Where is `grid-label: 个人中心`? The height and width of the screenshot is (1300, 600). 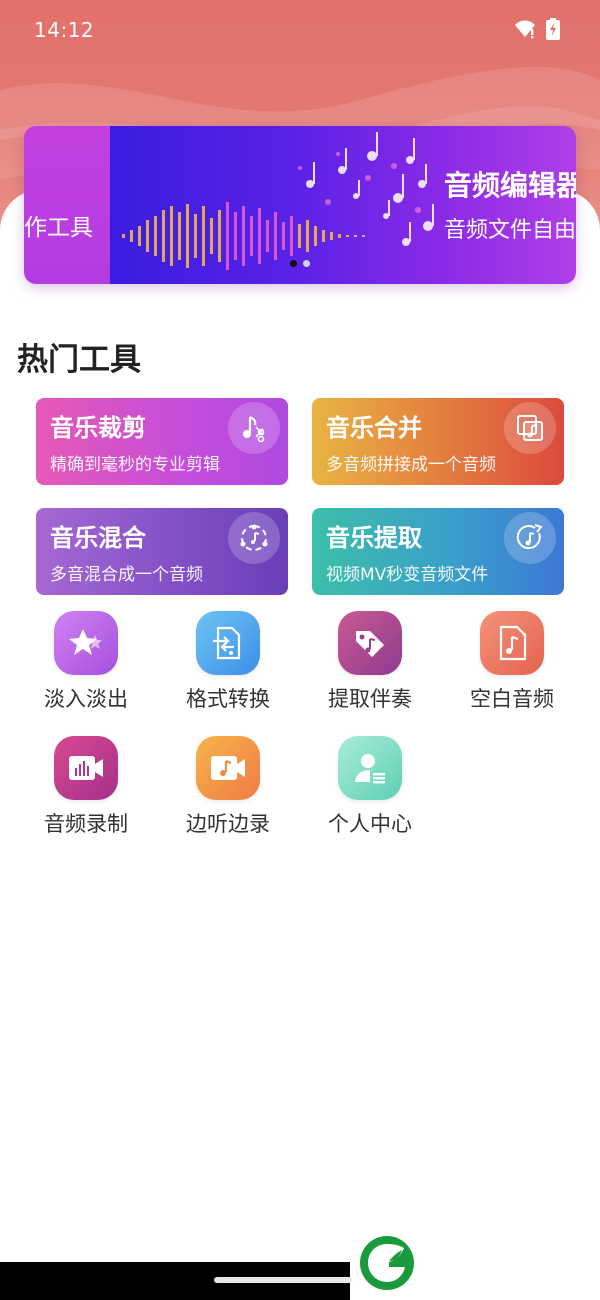 grid-label: 个人中心 is located at coordinates (370, 824).